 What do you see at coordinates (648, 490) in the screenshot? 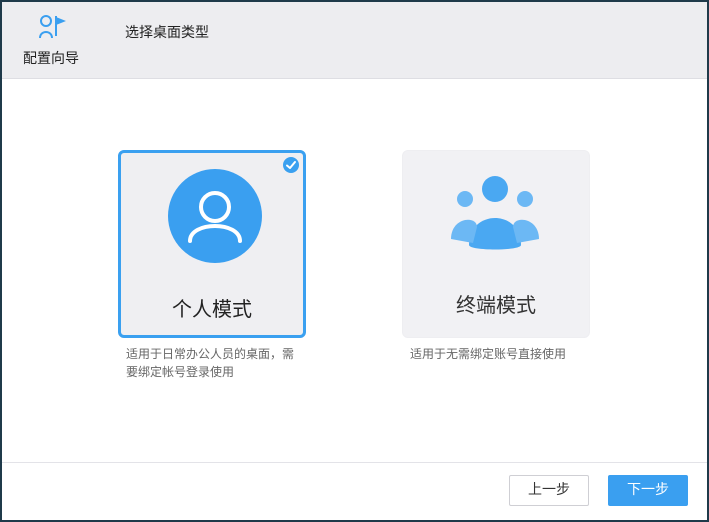
I see `next-step-button: 下一步` at bounding box center [648, 490].